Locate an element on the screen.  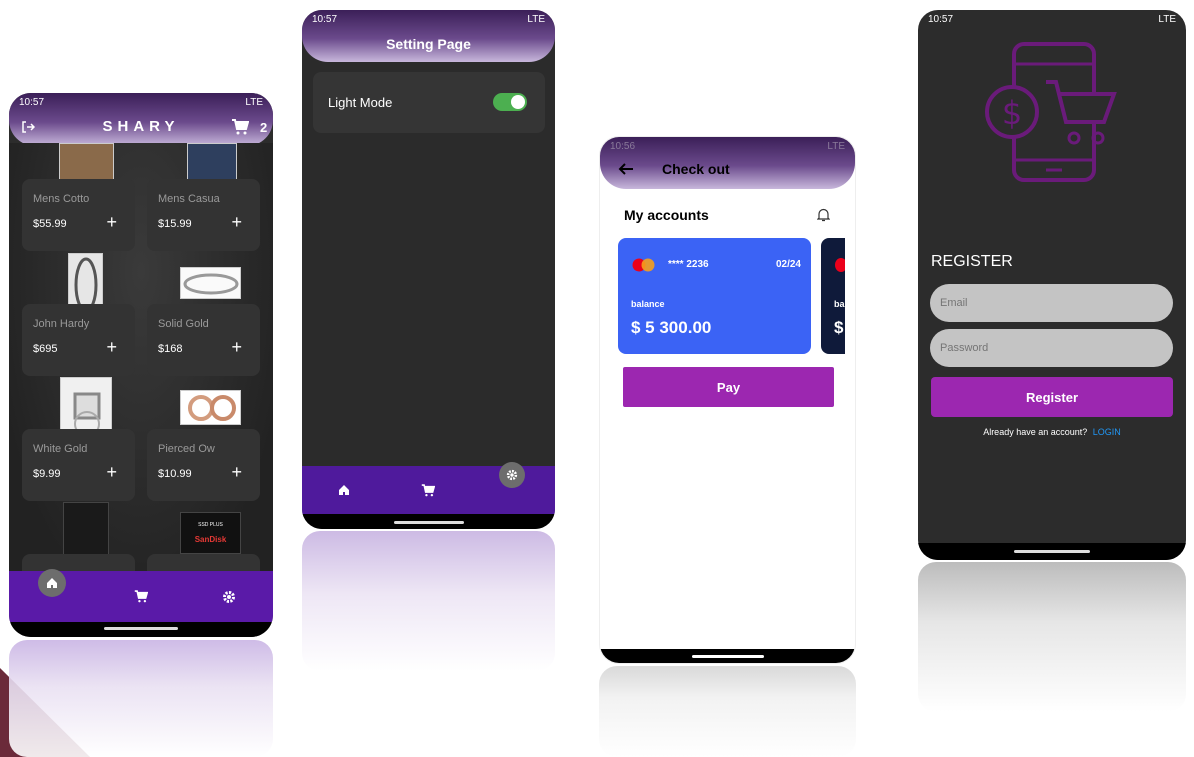
product-name: Solid Gold is located at coordinates (183, 324).